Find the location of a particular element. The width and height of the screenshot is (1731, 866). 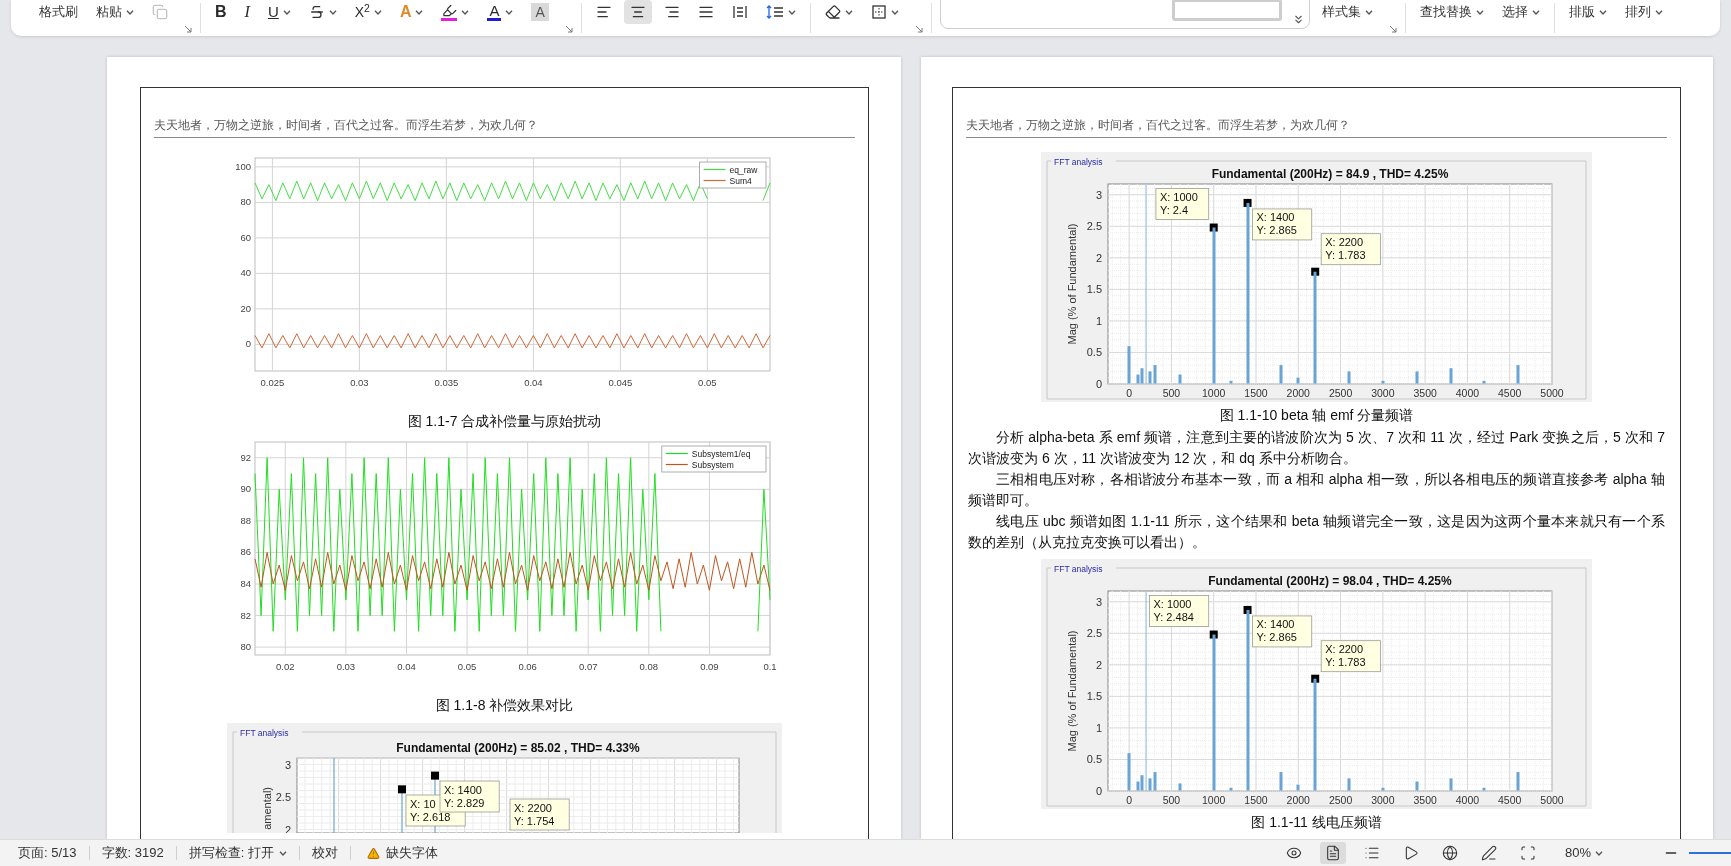

axis-tick-label: 90 is located at coordinates (245, 489).